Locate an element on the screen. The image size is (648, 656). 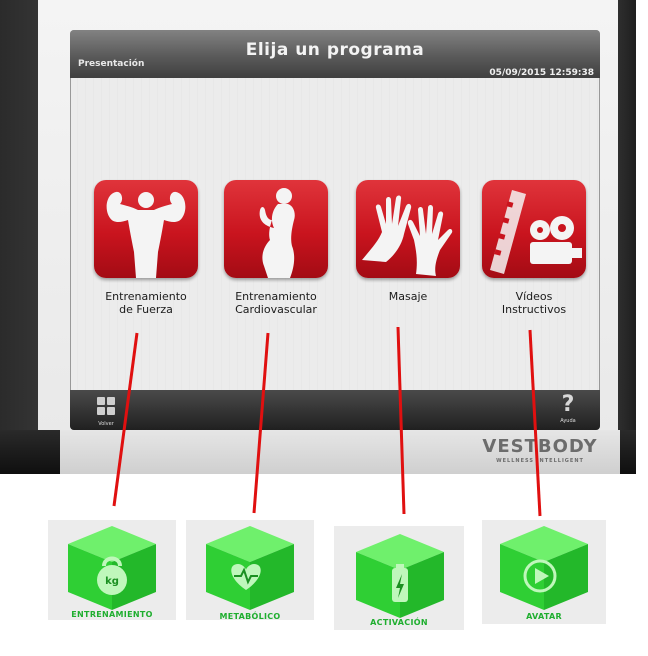
help-button-label: Ayuda is located at coordinates (568, 421).